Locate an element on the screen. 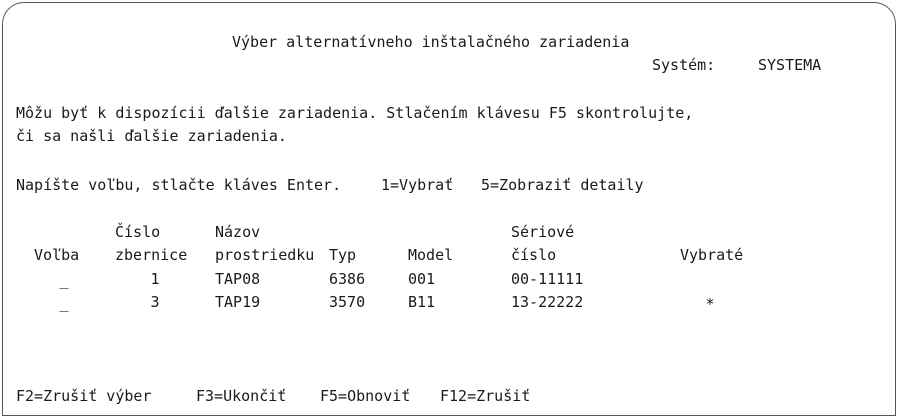 The width and height of the screenshot is (900, 420). f12-key-cancel: F12=Zrušiť is located at coordinates (485, 396).